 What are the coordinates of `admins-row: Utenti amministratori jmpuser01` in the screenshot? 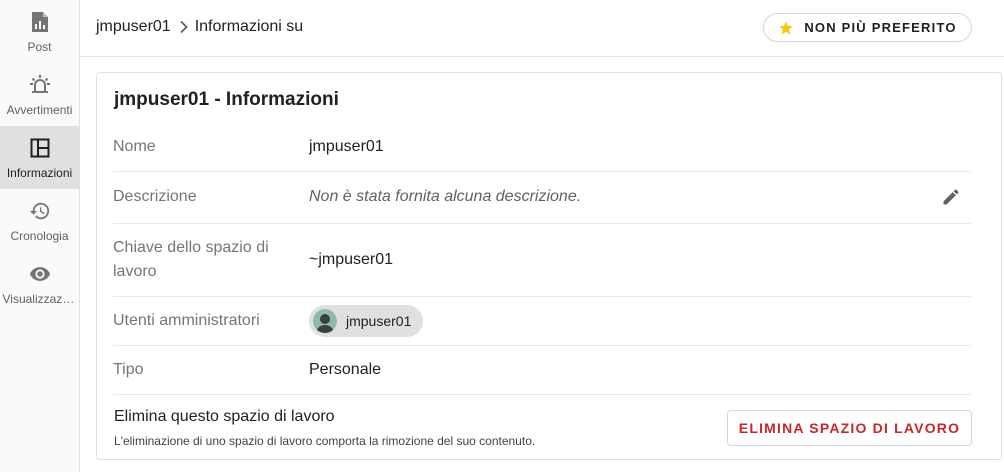 It's located at (542, 321).